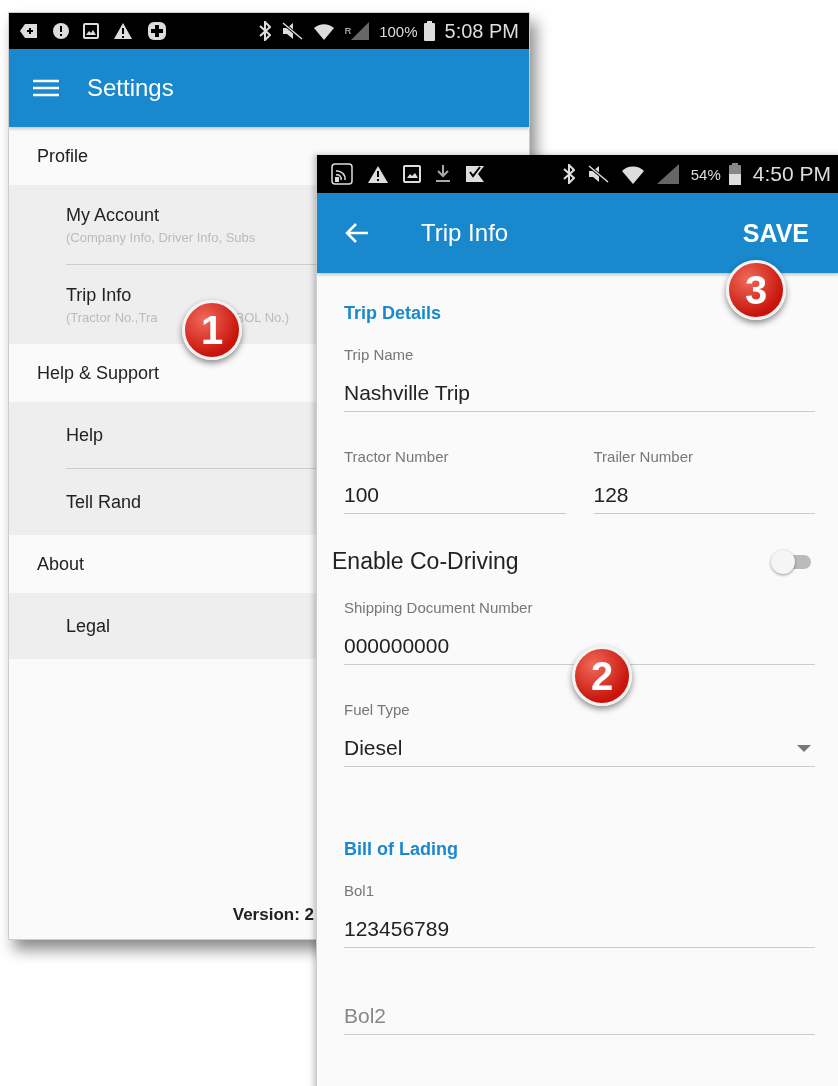 The height and width of the screenshot is (1086, 838). Describe the element at coordinates (393, 313) in the screenshot. I see `section-heading: Trip Details` at that location.